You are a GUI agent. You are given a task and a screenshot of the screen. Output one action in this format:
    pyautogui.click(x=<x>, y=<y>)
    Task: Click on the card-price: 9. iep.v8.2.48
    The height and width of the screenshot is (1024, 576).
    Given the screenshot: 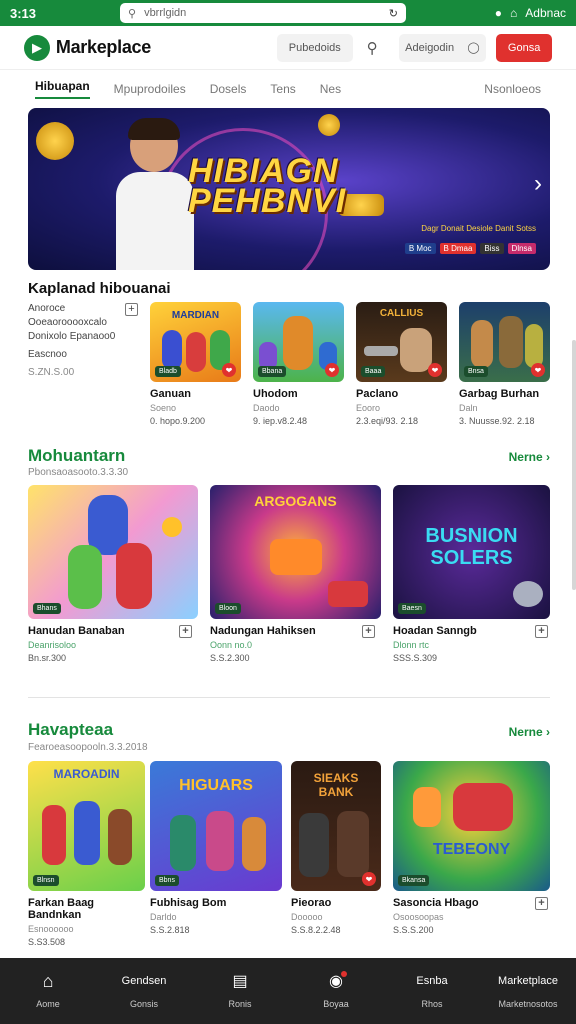 What is the action you would take?
    pyautogui.click(x=280, y=421)
    